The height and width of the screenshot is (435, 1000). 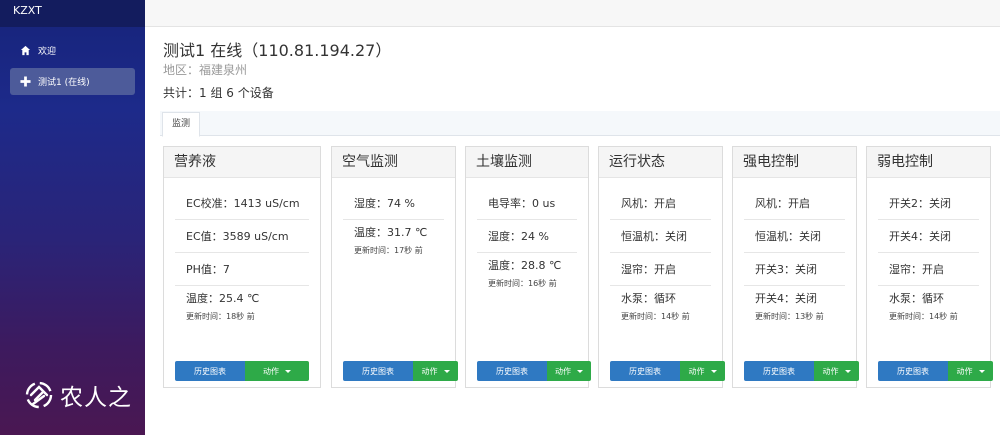 I want to click on card-body: 湿度：74 % 温度：31.7 ℃ 更新时间：17秒 前, so click(x=393, y=223).